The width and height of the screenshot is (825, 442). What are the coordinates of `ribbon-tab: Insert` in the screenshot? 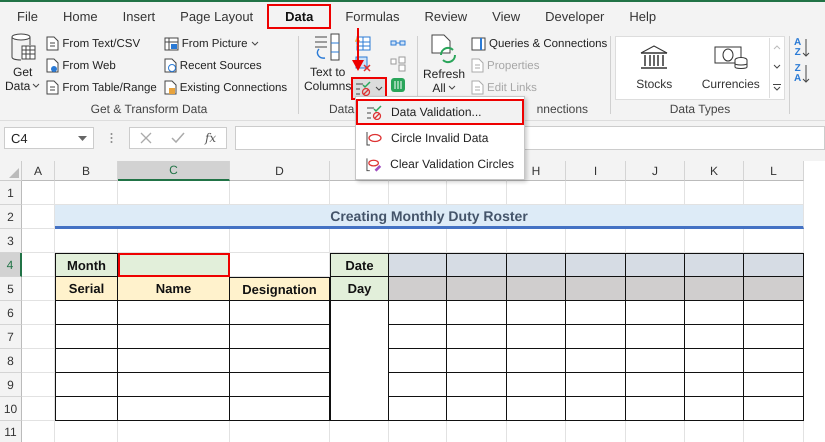 It's located at (139, 16).